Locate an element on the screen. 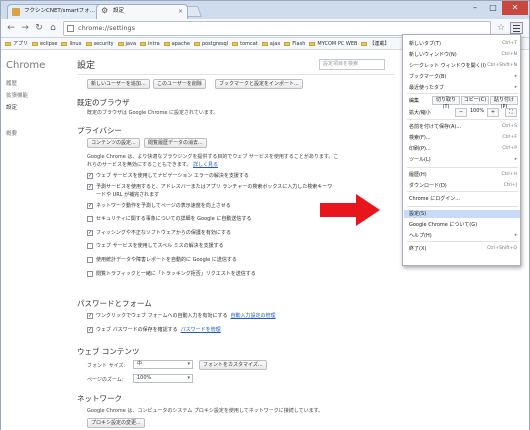 The width and height of the screenshot is (530, 430). zoom-in-button: + is located at coordinates (493, 112).